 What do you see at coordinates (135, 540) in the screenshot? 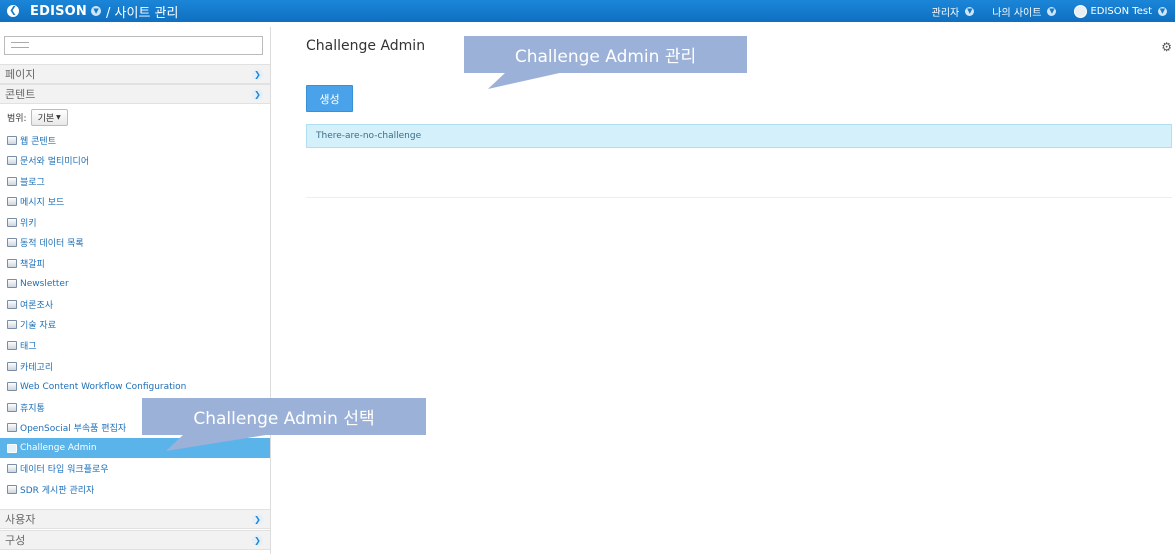
I see `section-configuration: 구성 ❯` at bounding box center [135, 540].